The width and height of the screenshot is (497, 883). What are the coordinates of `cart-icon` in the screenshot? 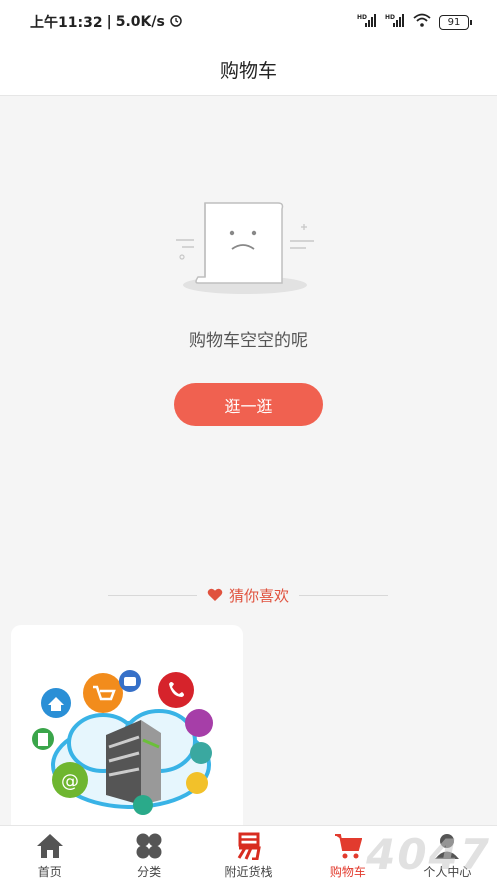 It's located at (348, 846).